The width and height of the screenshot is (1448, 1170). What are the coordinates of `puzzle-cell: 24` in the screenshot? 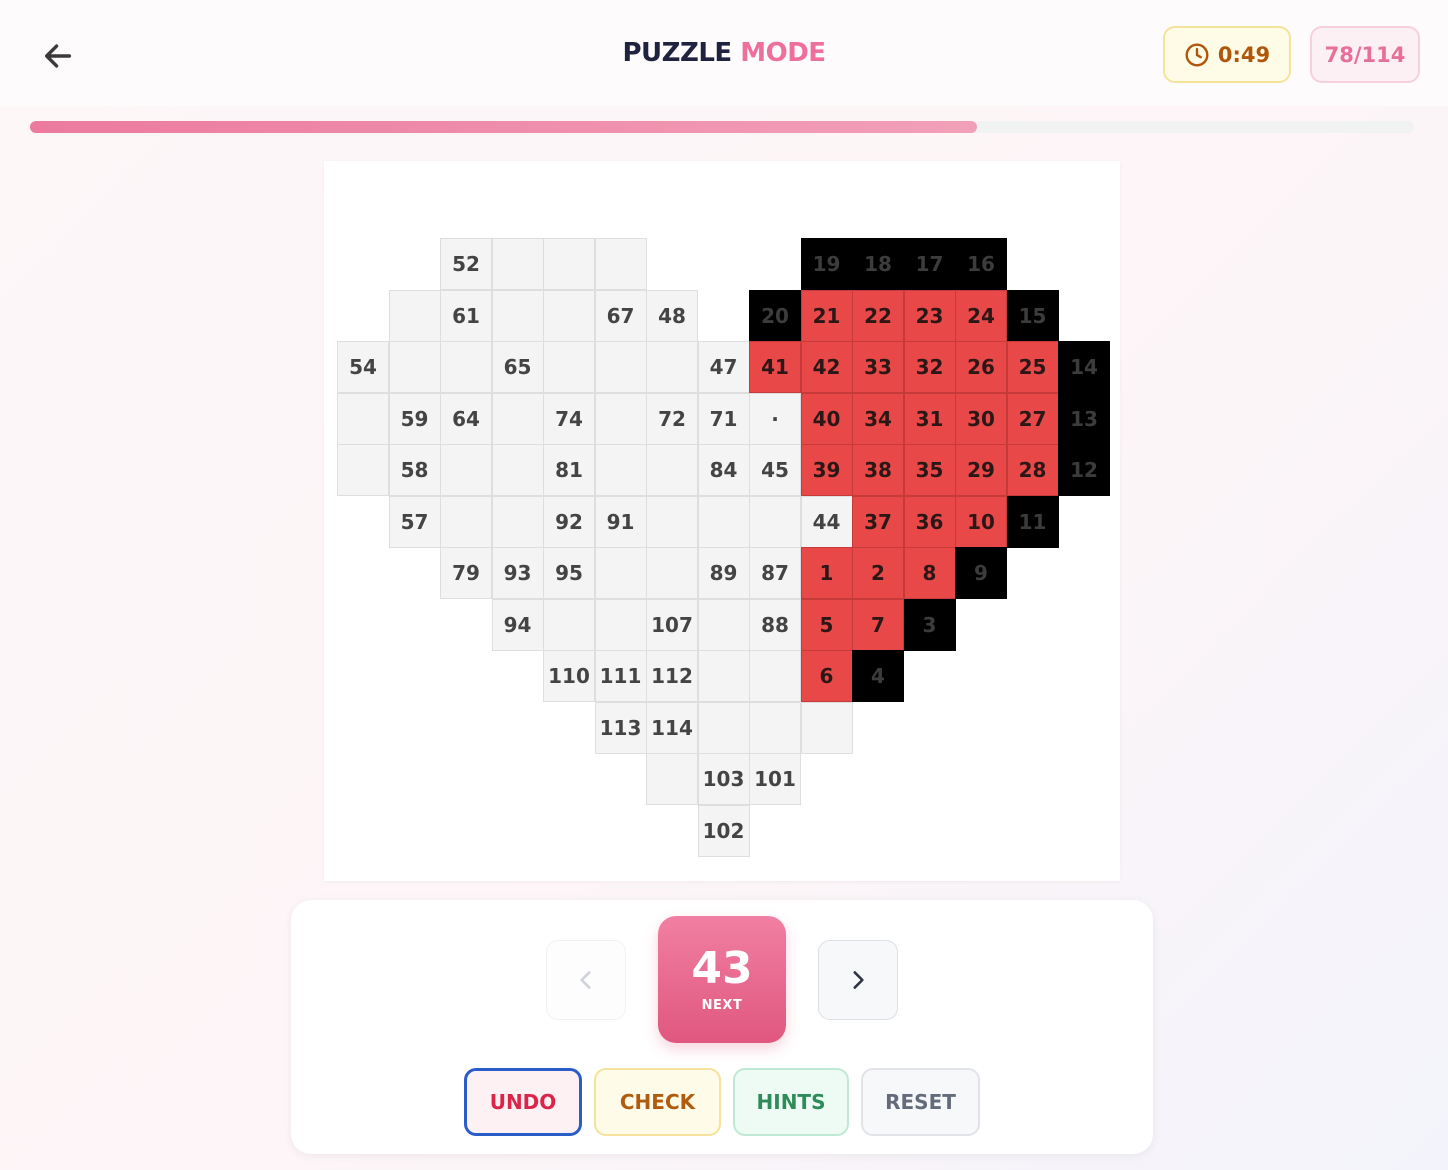 It's located at (981, 315).